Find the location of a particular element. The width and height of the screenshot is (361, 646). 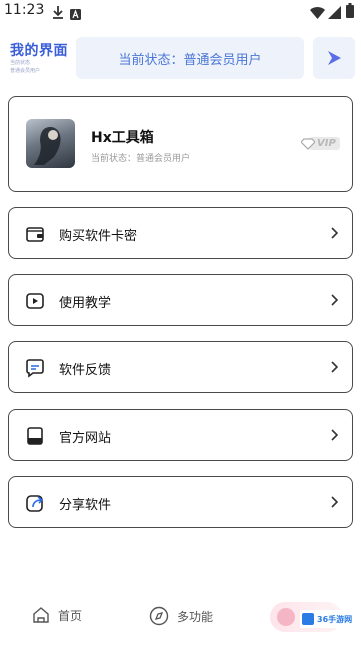

share-icon is located at coordinates (35, 503).